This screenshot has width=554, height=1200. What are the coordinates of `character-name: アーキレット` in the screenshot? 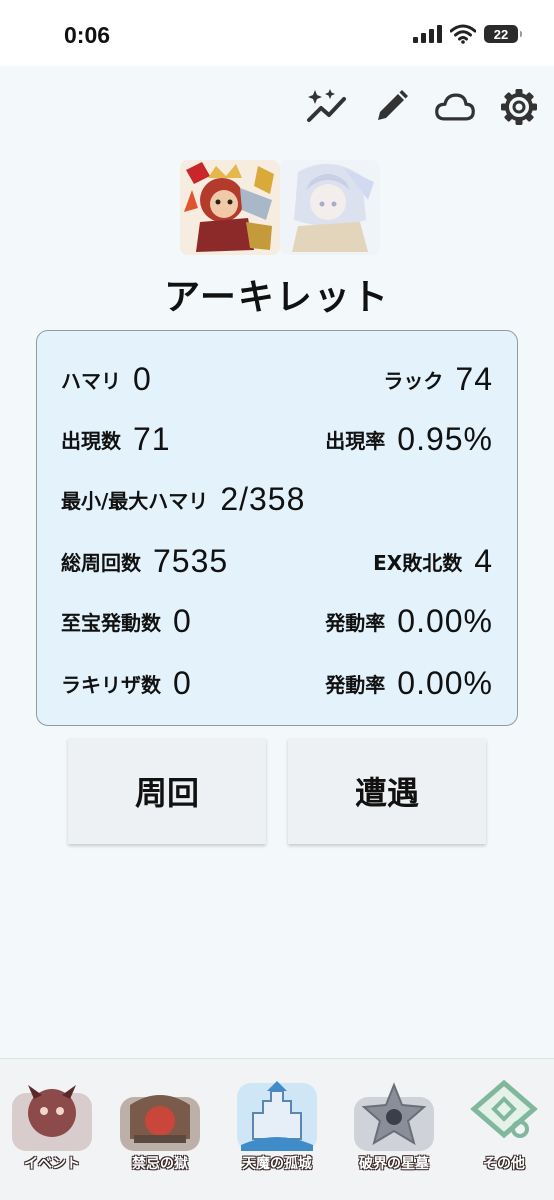 It's located at (277, 297).